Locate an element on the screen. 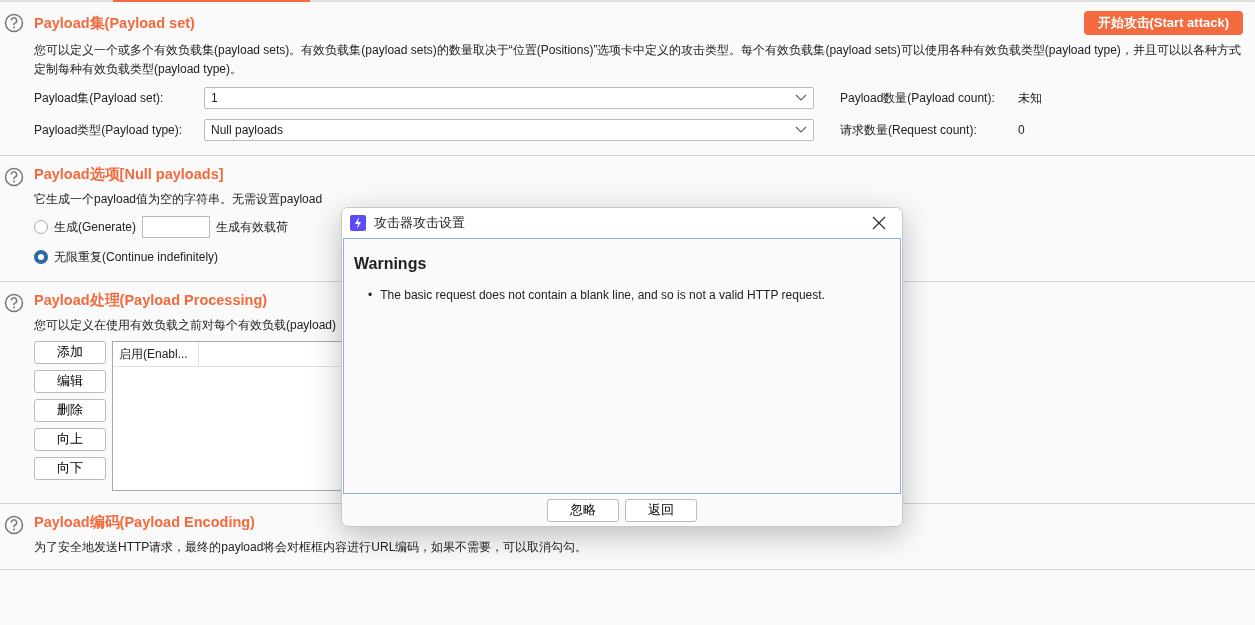 This screenshot has height=625, width=1255. dialog-button: 返回 is located at coordinates (661, 510).